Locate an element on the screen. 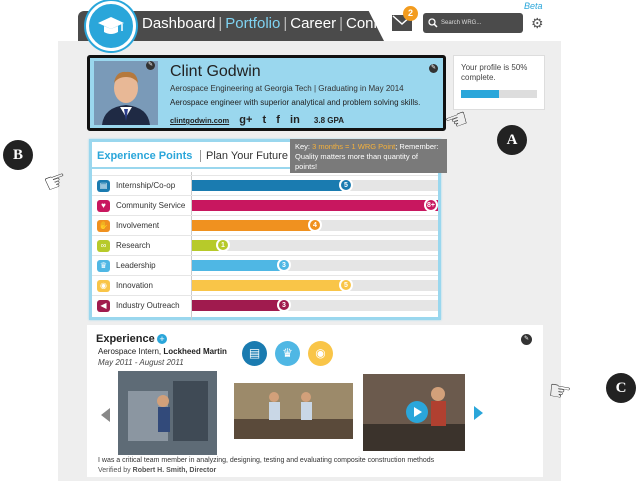 This screenshot has height=487, width=640. points-row-industry-outreach: ◀ Industry Outreach 3 is located at coordinates (265, 305).